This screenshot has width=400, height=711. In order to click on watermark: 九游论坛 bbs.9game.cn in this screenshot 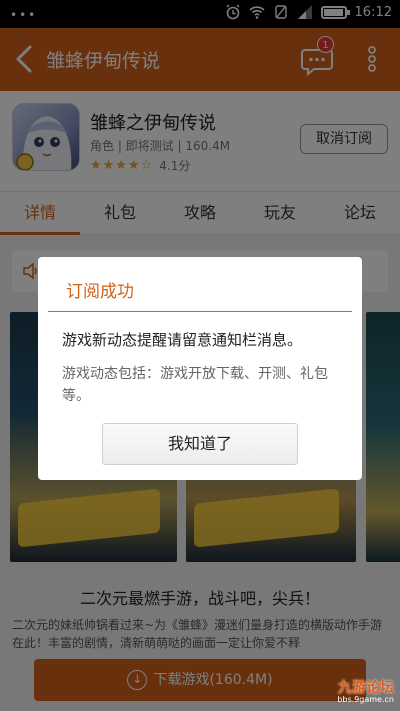, I will do `click(346, 692)`.